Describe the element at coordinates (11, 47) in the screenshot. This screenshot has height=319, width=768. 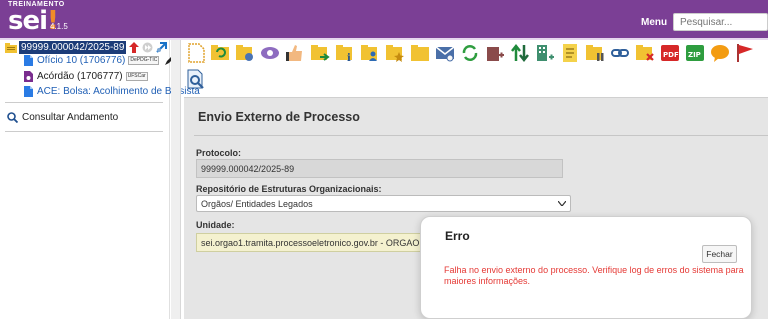
I see `process-folder-icon` at that location.